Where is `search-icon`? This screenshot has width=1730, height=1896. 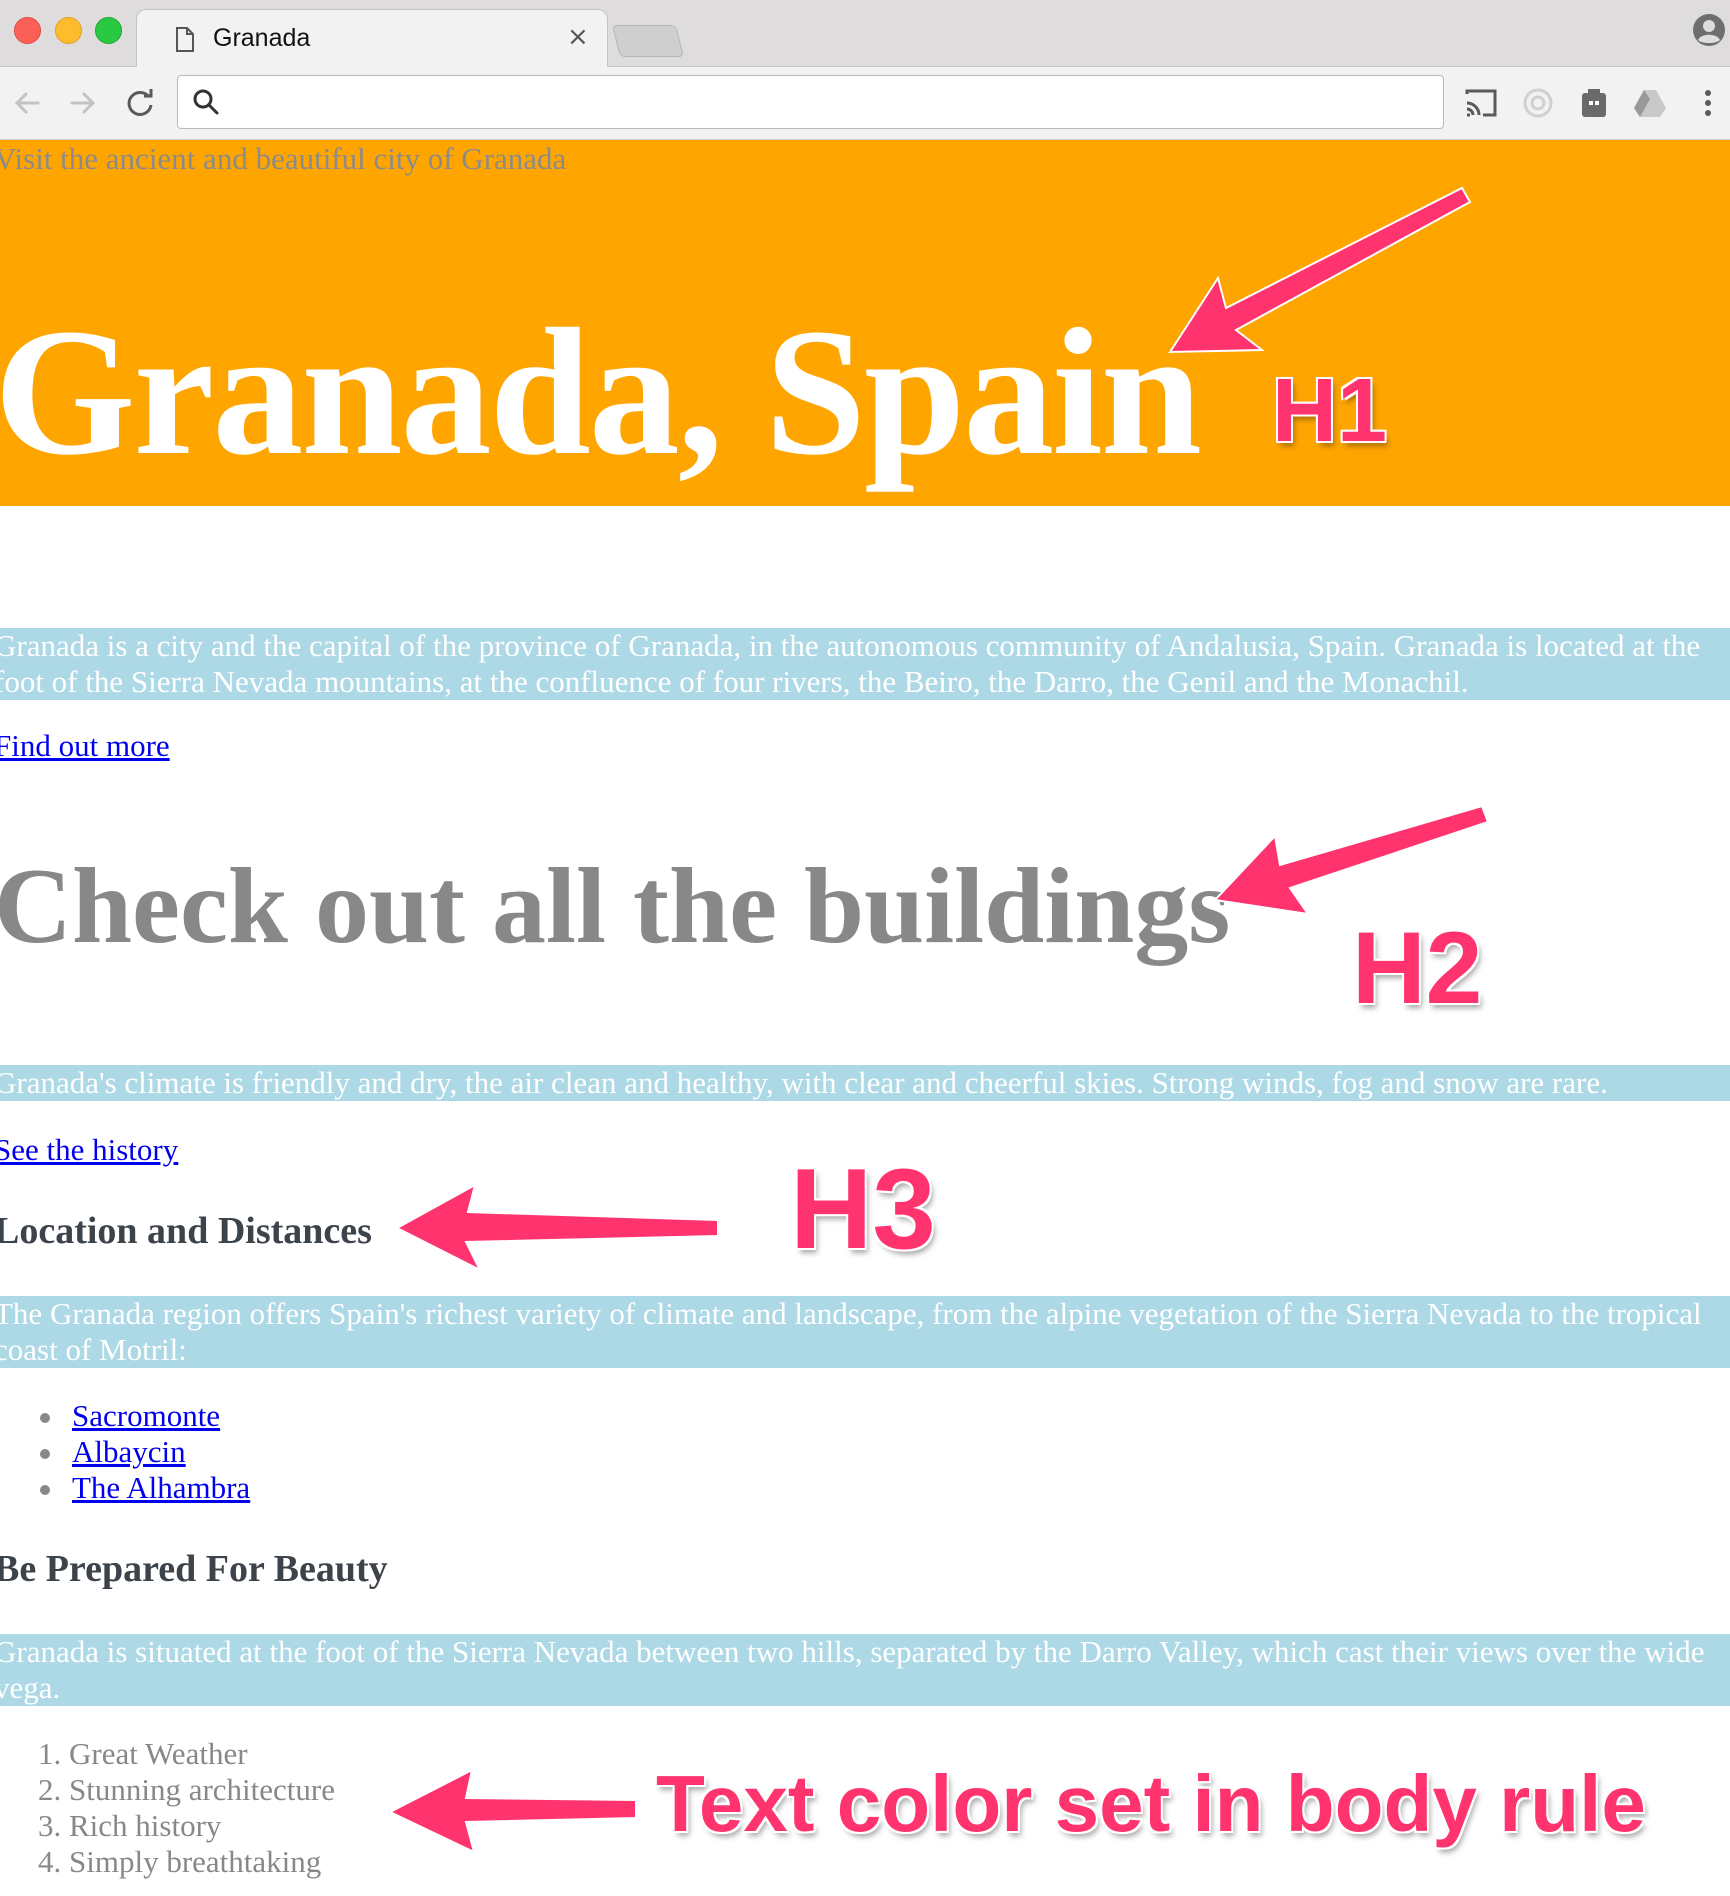 search-icon is located at coordinates (206, 102).